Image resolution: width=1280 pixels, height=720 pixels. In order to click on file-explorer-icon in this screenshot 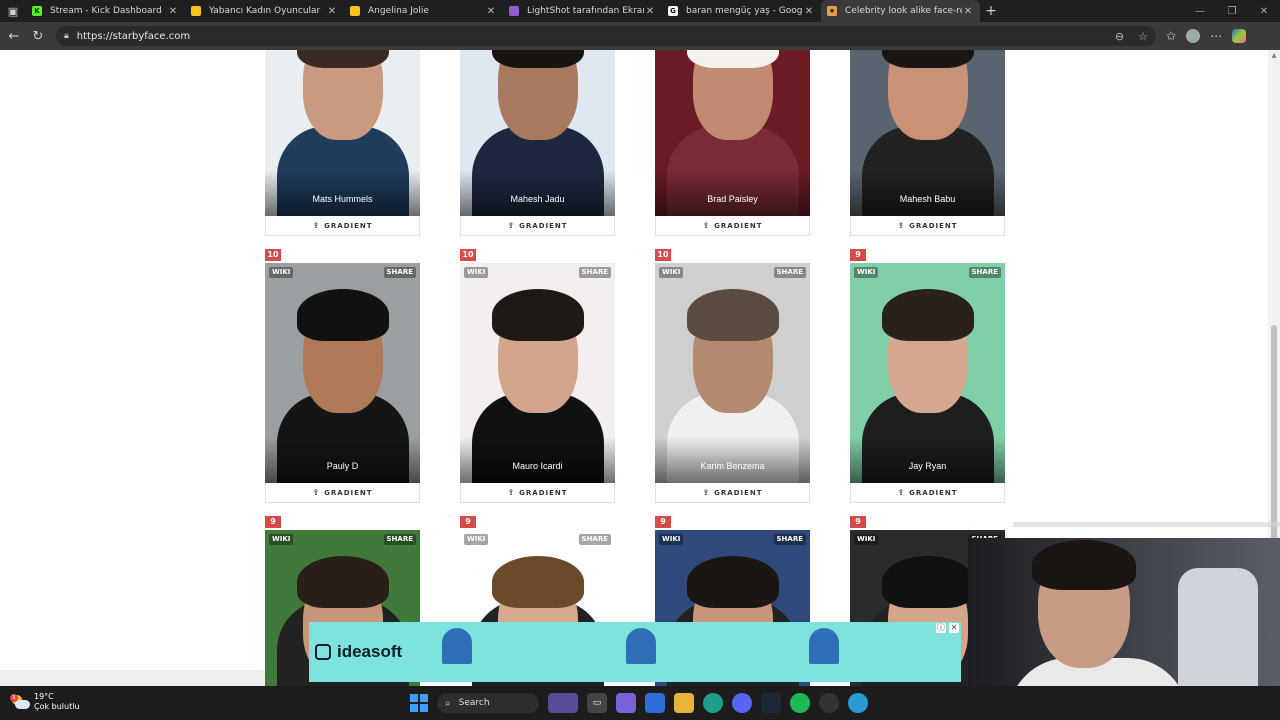, I will do `click(684, 703)`.